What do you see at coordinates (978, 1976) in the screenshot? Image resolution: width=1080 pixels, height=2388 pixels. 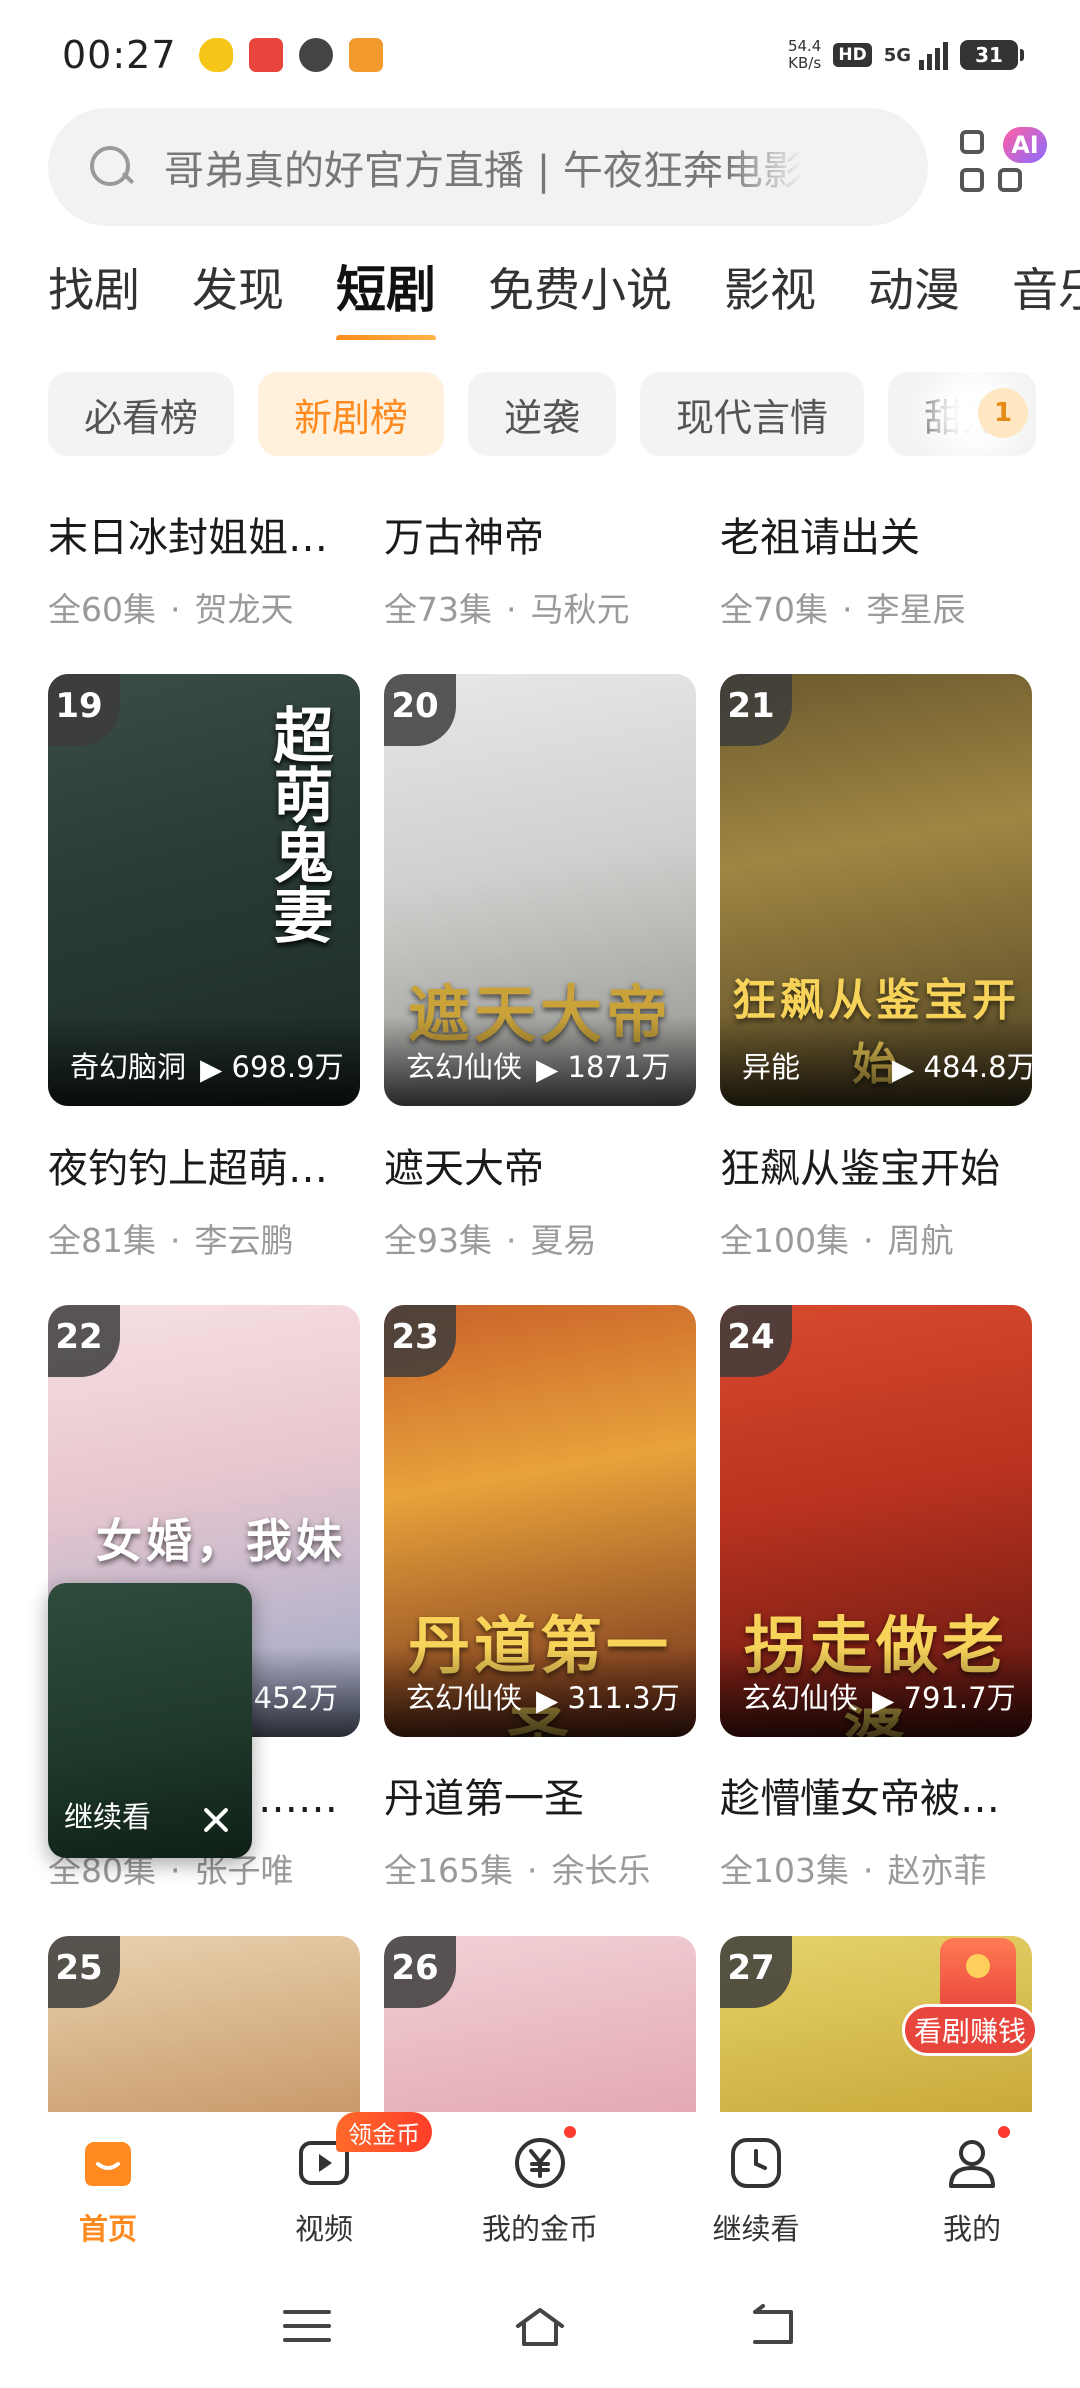 I see `red-packet-icon` at bounding box center [978, 1976].